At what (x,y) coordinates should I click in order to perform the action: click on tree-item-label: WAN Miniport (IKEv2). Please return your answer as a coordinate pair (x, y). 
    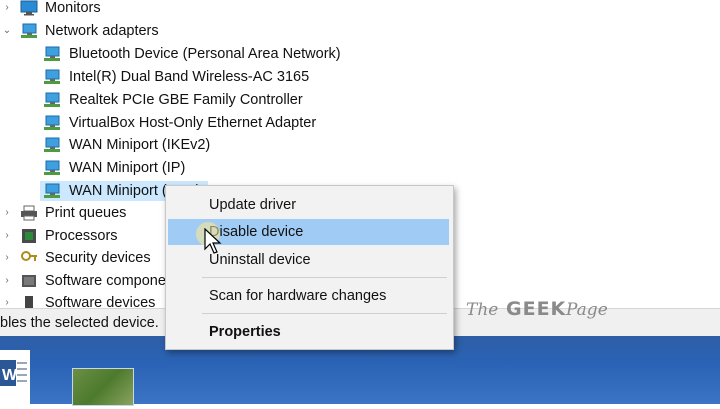
    Looking at the image, I should click on (140, 145).